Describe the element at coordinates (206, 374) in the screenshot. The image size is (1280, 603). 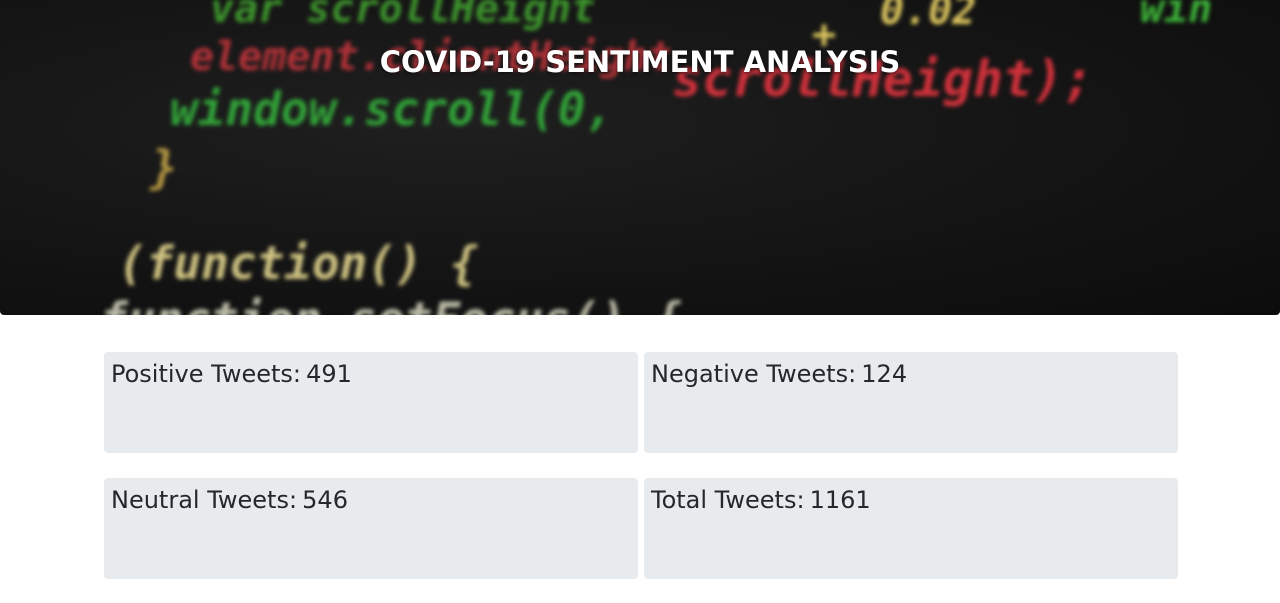
I see `positive-tweets-label: Positive Tweets:` at that location.